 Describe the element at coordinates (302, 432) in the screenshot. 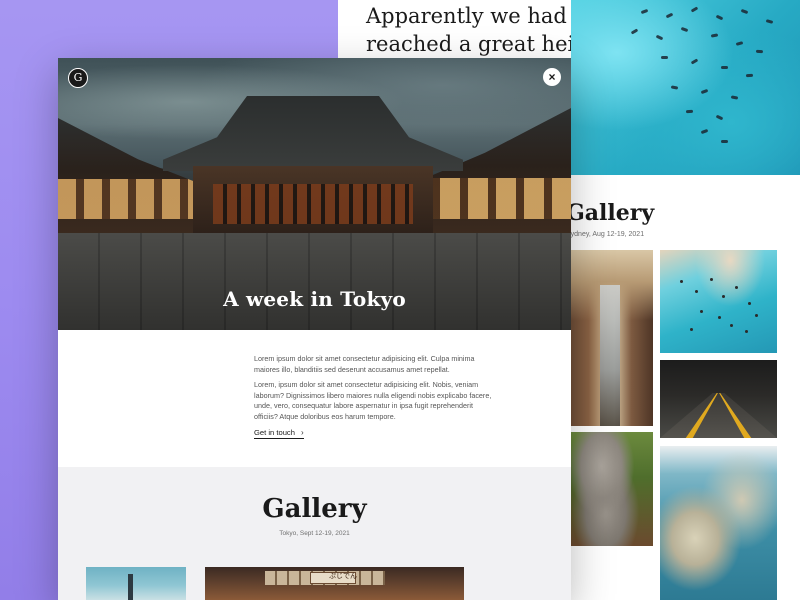

I see `chevron-right-icon: ›` at that location.